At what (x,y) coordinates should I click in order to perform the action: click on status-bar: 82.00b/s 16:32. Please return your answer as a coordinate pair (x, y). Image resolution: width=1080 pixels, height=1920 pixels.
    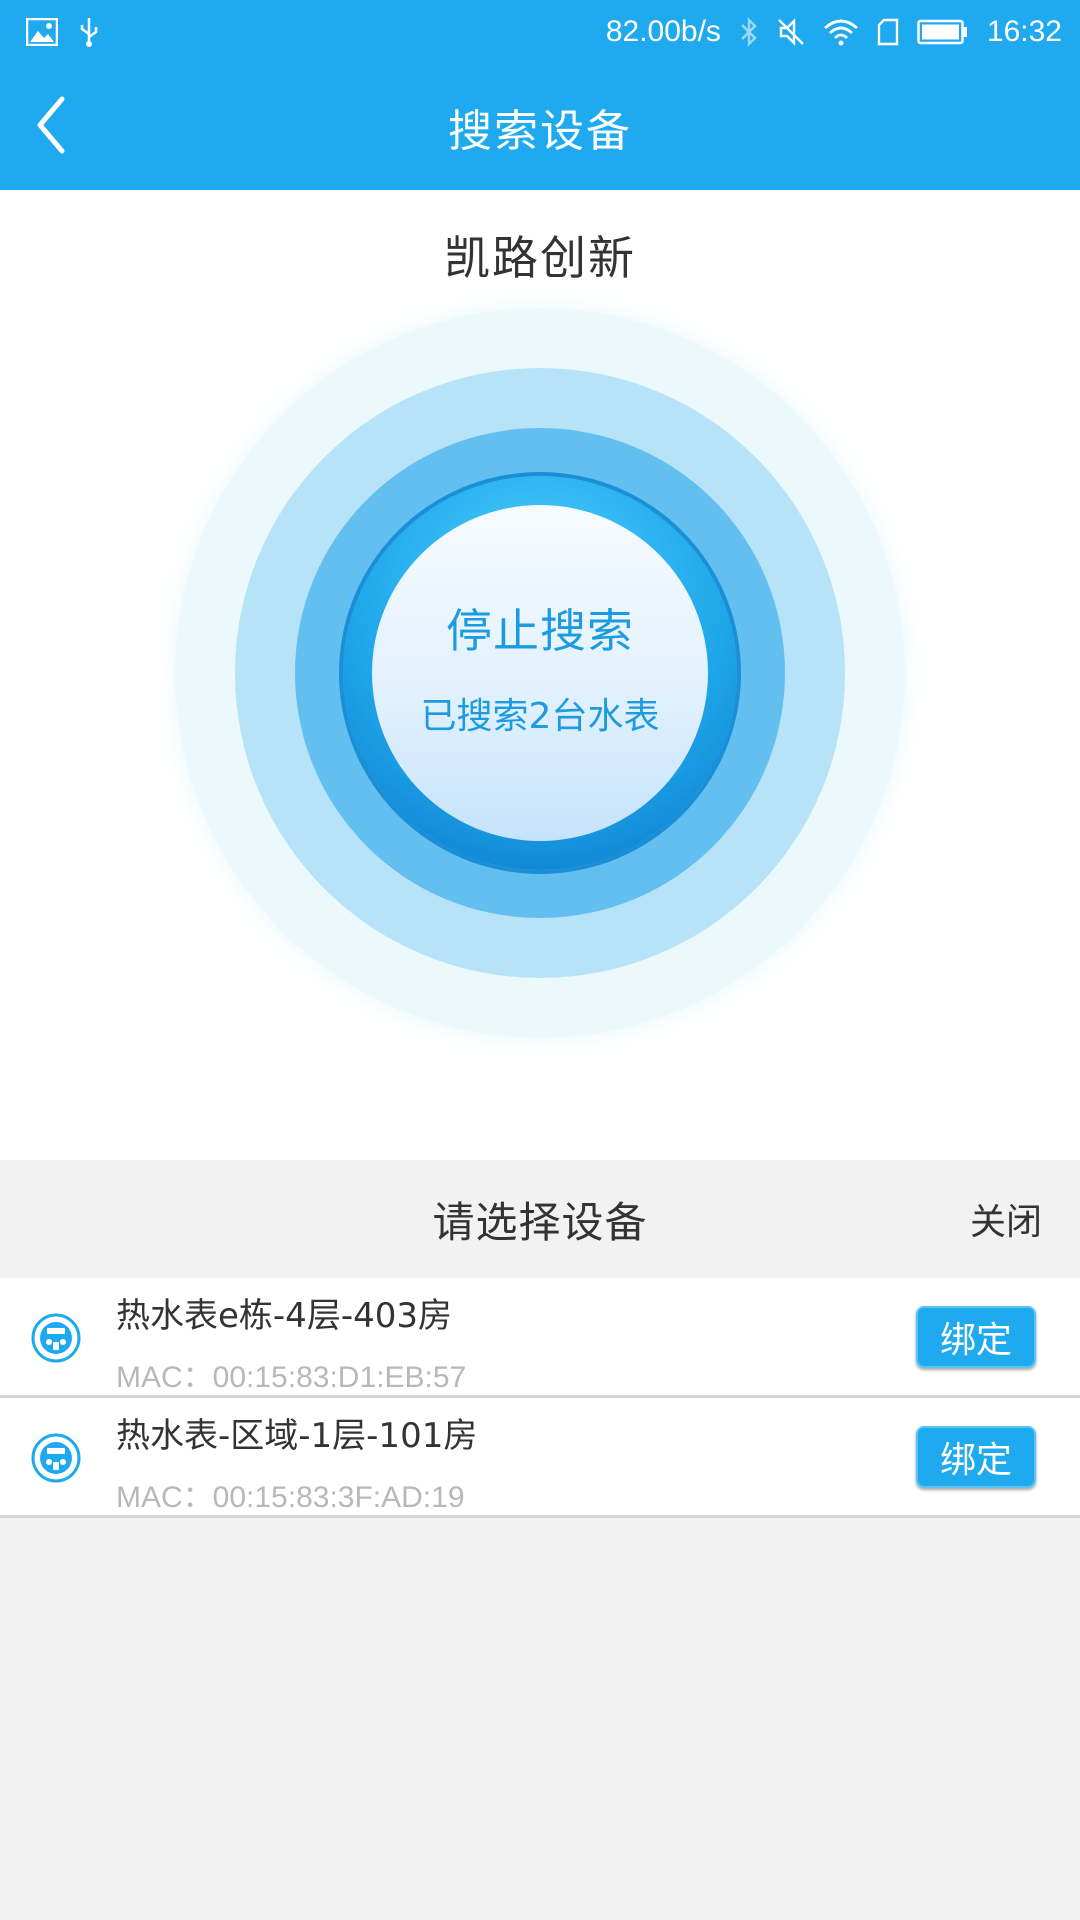
    Looking at the image, I should click on (540, 32).